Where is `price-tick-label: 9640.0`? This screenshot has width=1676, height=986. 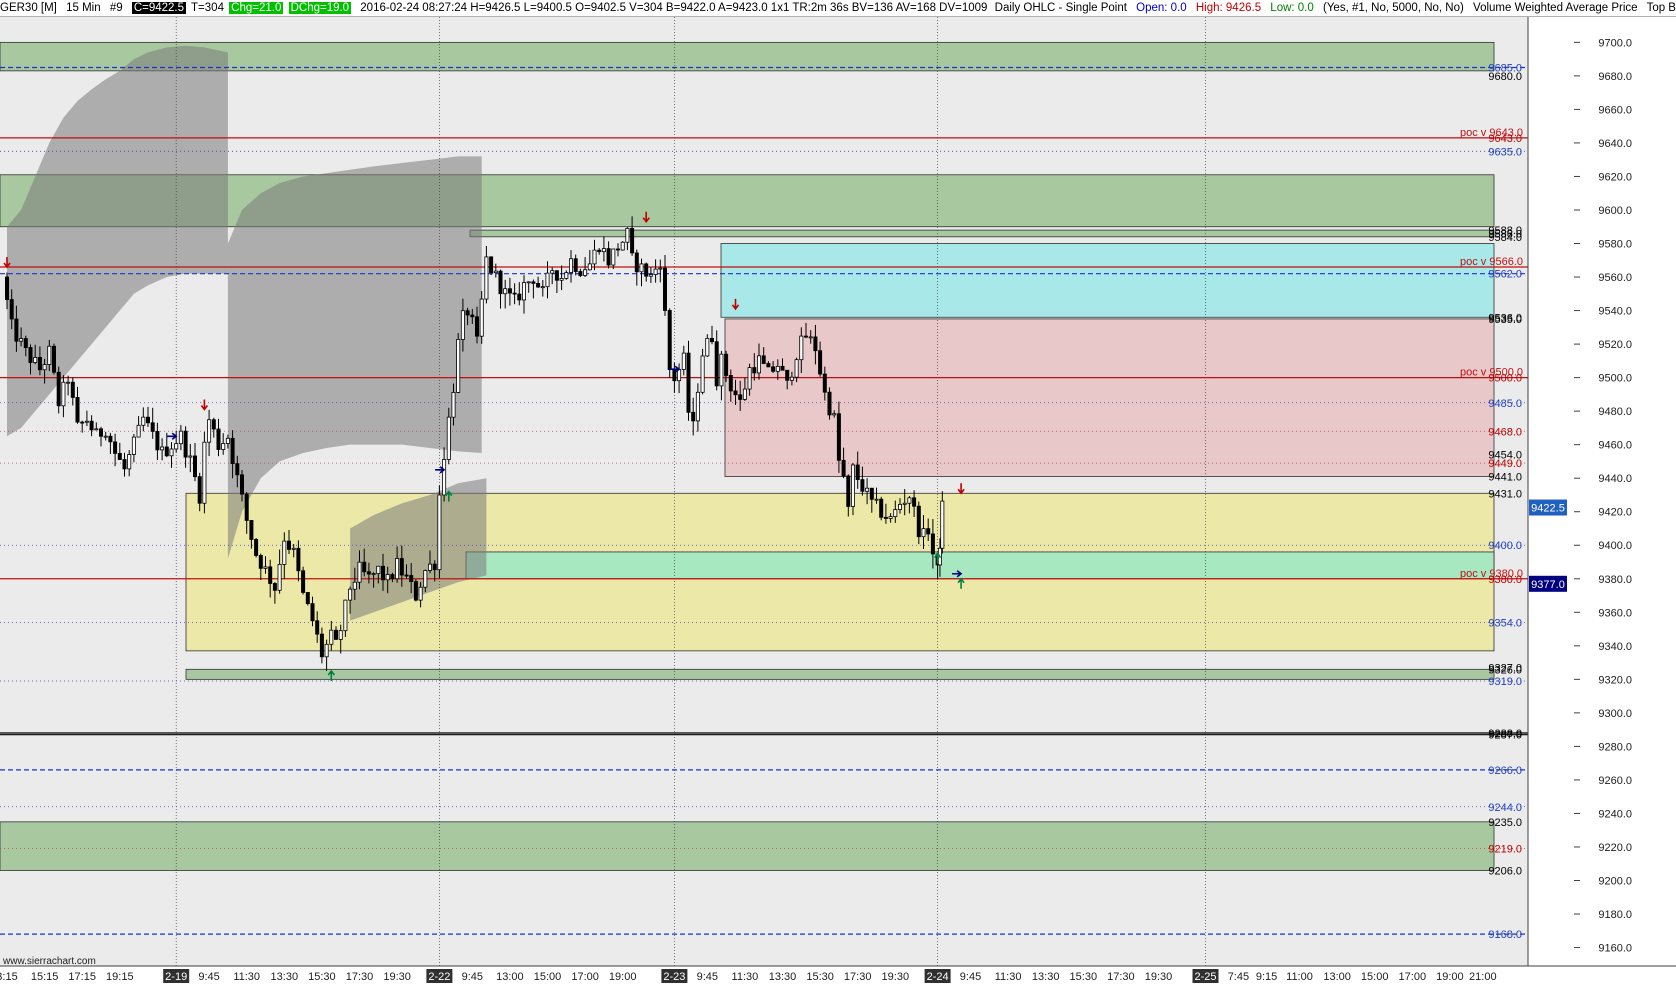 price-tick-label: 9640.0 is located at coordinates (1615, 144).